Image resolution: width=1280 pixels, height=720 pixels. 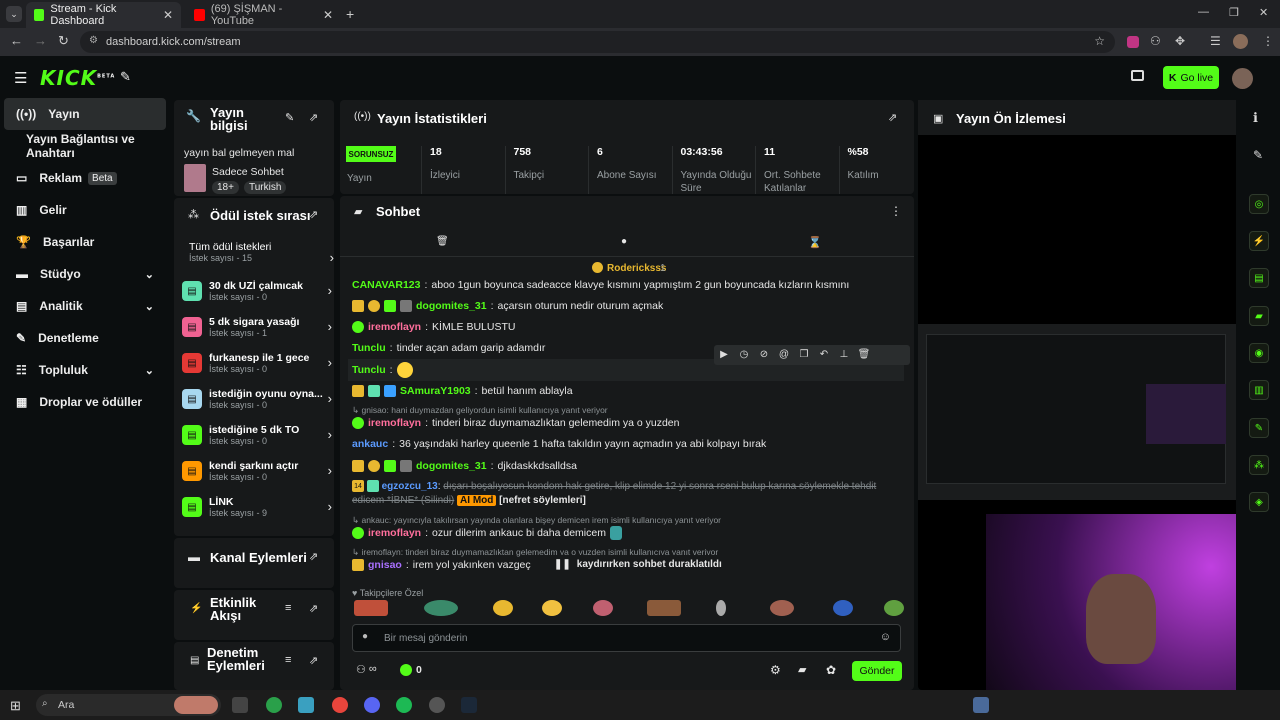 What do you see at coordinates (636, 268) in the screenshot?
I see `pinned-user: Rodericksss` at bounding box center [636, 268].